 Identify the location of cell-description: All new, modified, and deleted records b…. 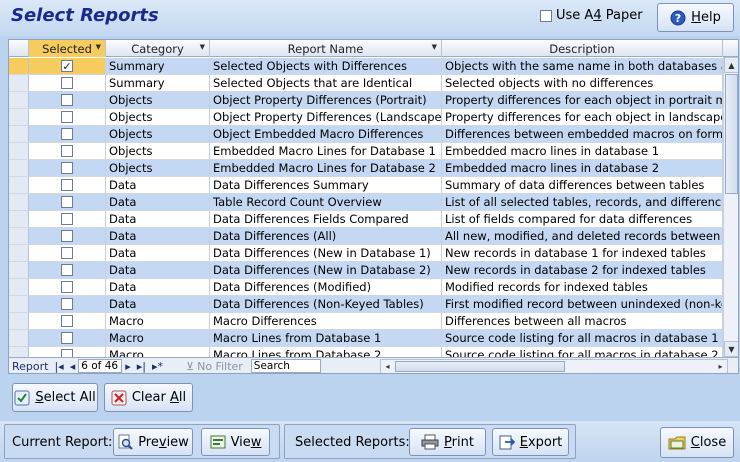
(582, 236).